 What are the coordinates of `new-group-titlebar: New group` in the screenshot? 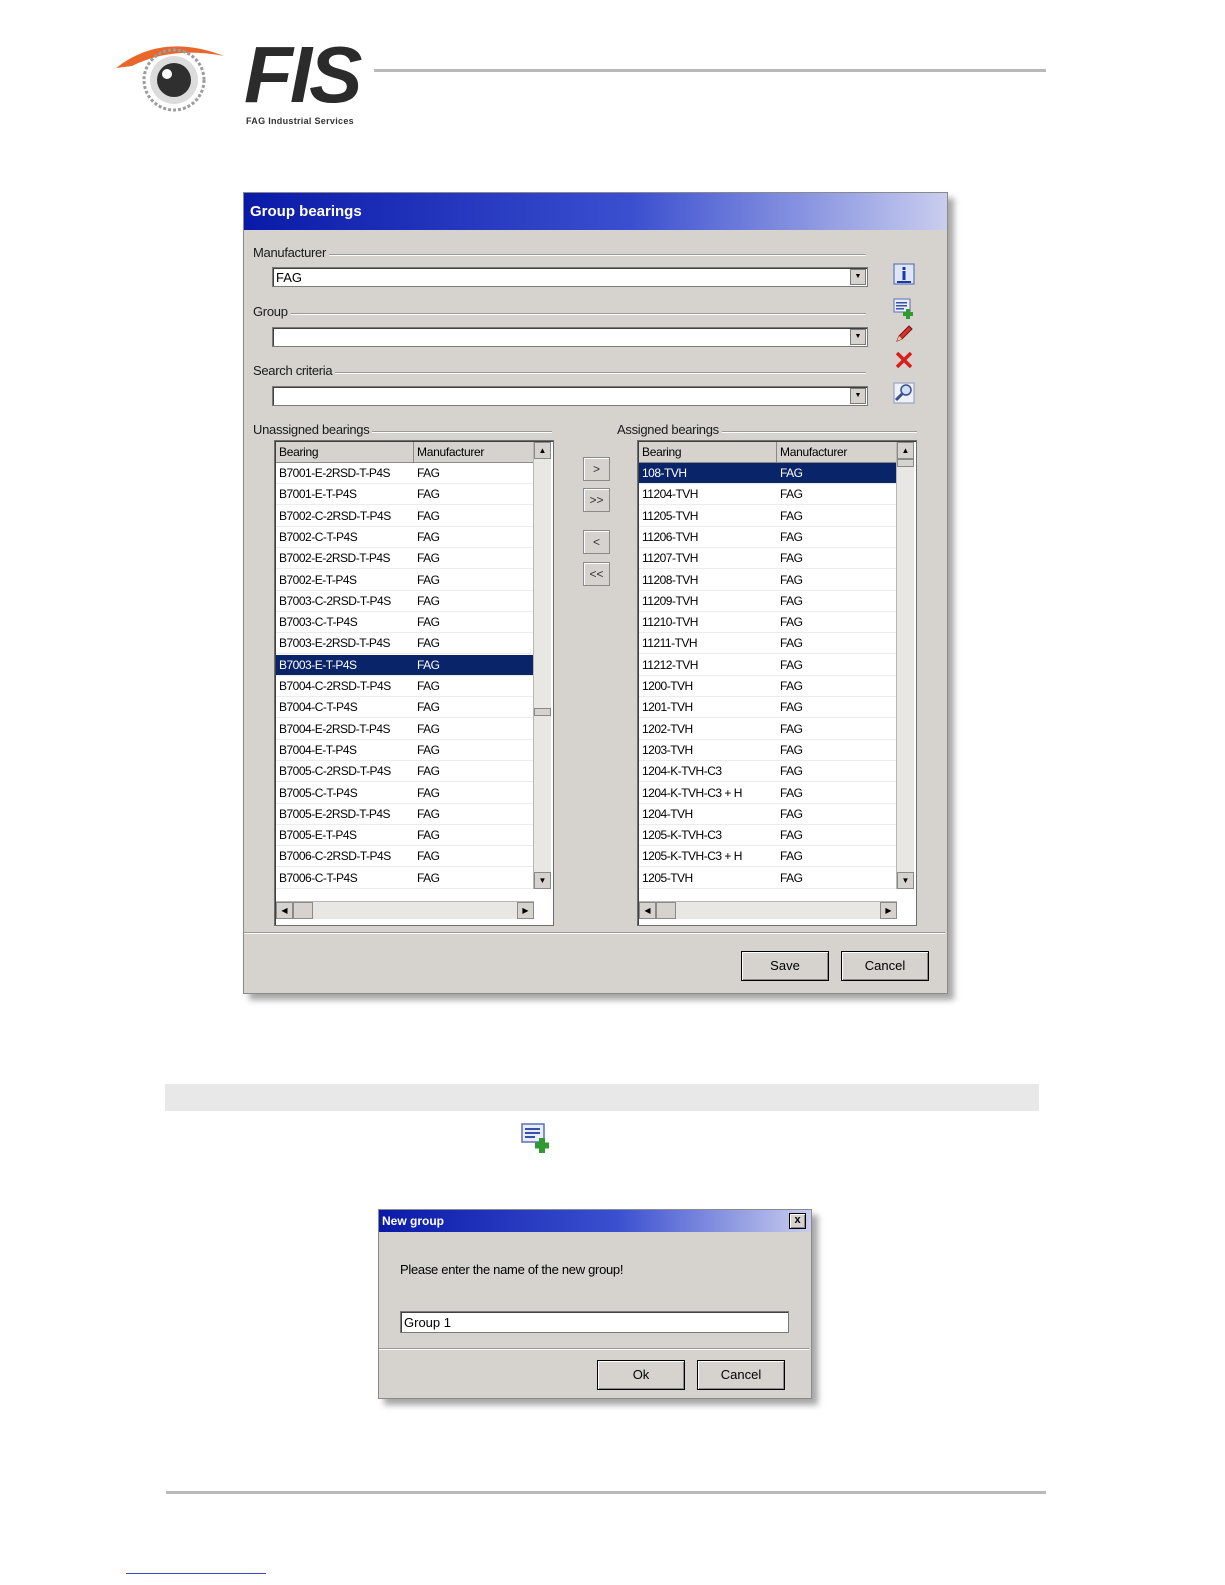 It's located at (595, 1221).